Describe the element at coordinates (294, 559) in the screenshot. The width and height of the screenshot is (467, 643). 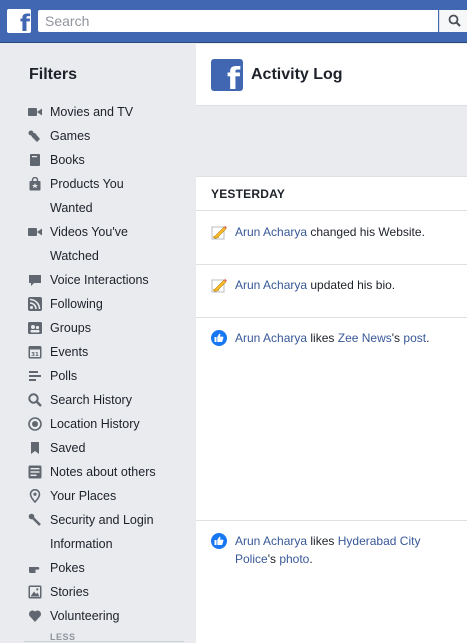
I see `object-link: photo` at that location.